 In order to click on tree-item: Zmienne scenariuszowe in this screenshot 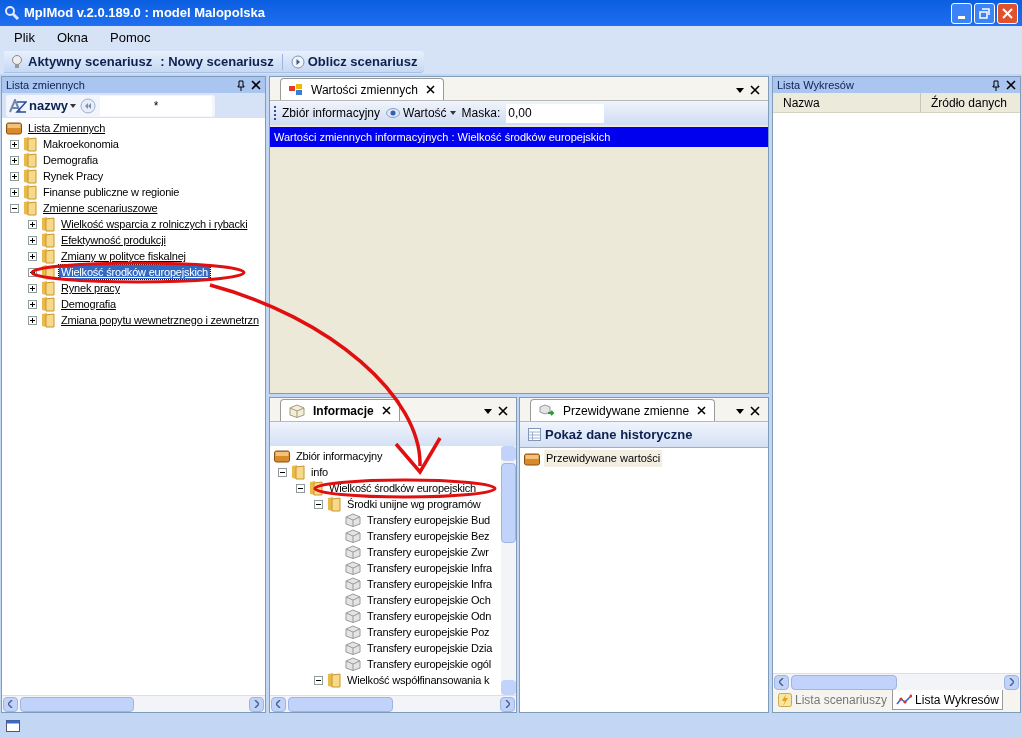, I will do `click(100, 208)`.